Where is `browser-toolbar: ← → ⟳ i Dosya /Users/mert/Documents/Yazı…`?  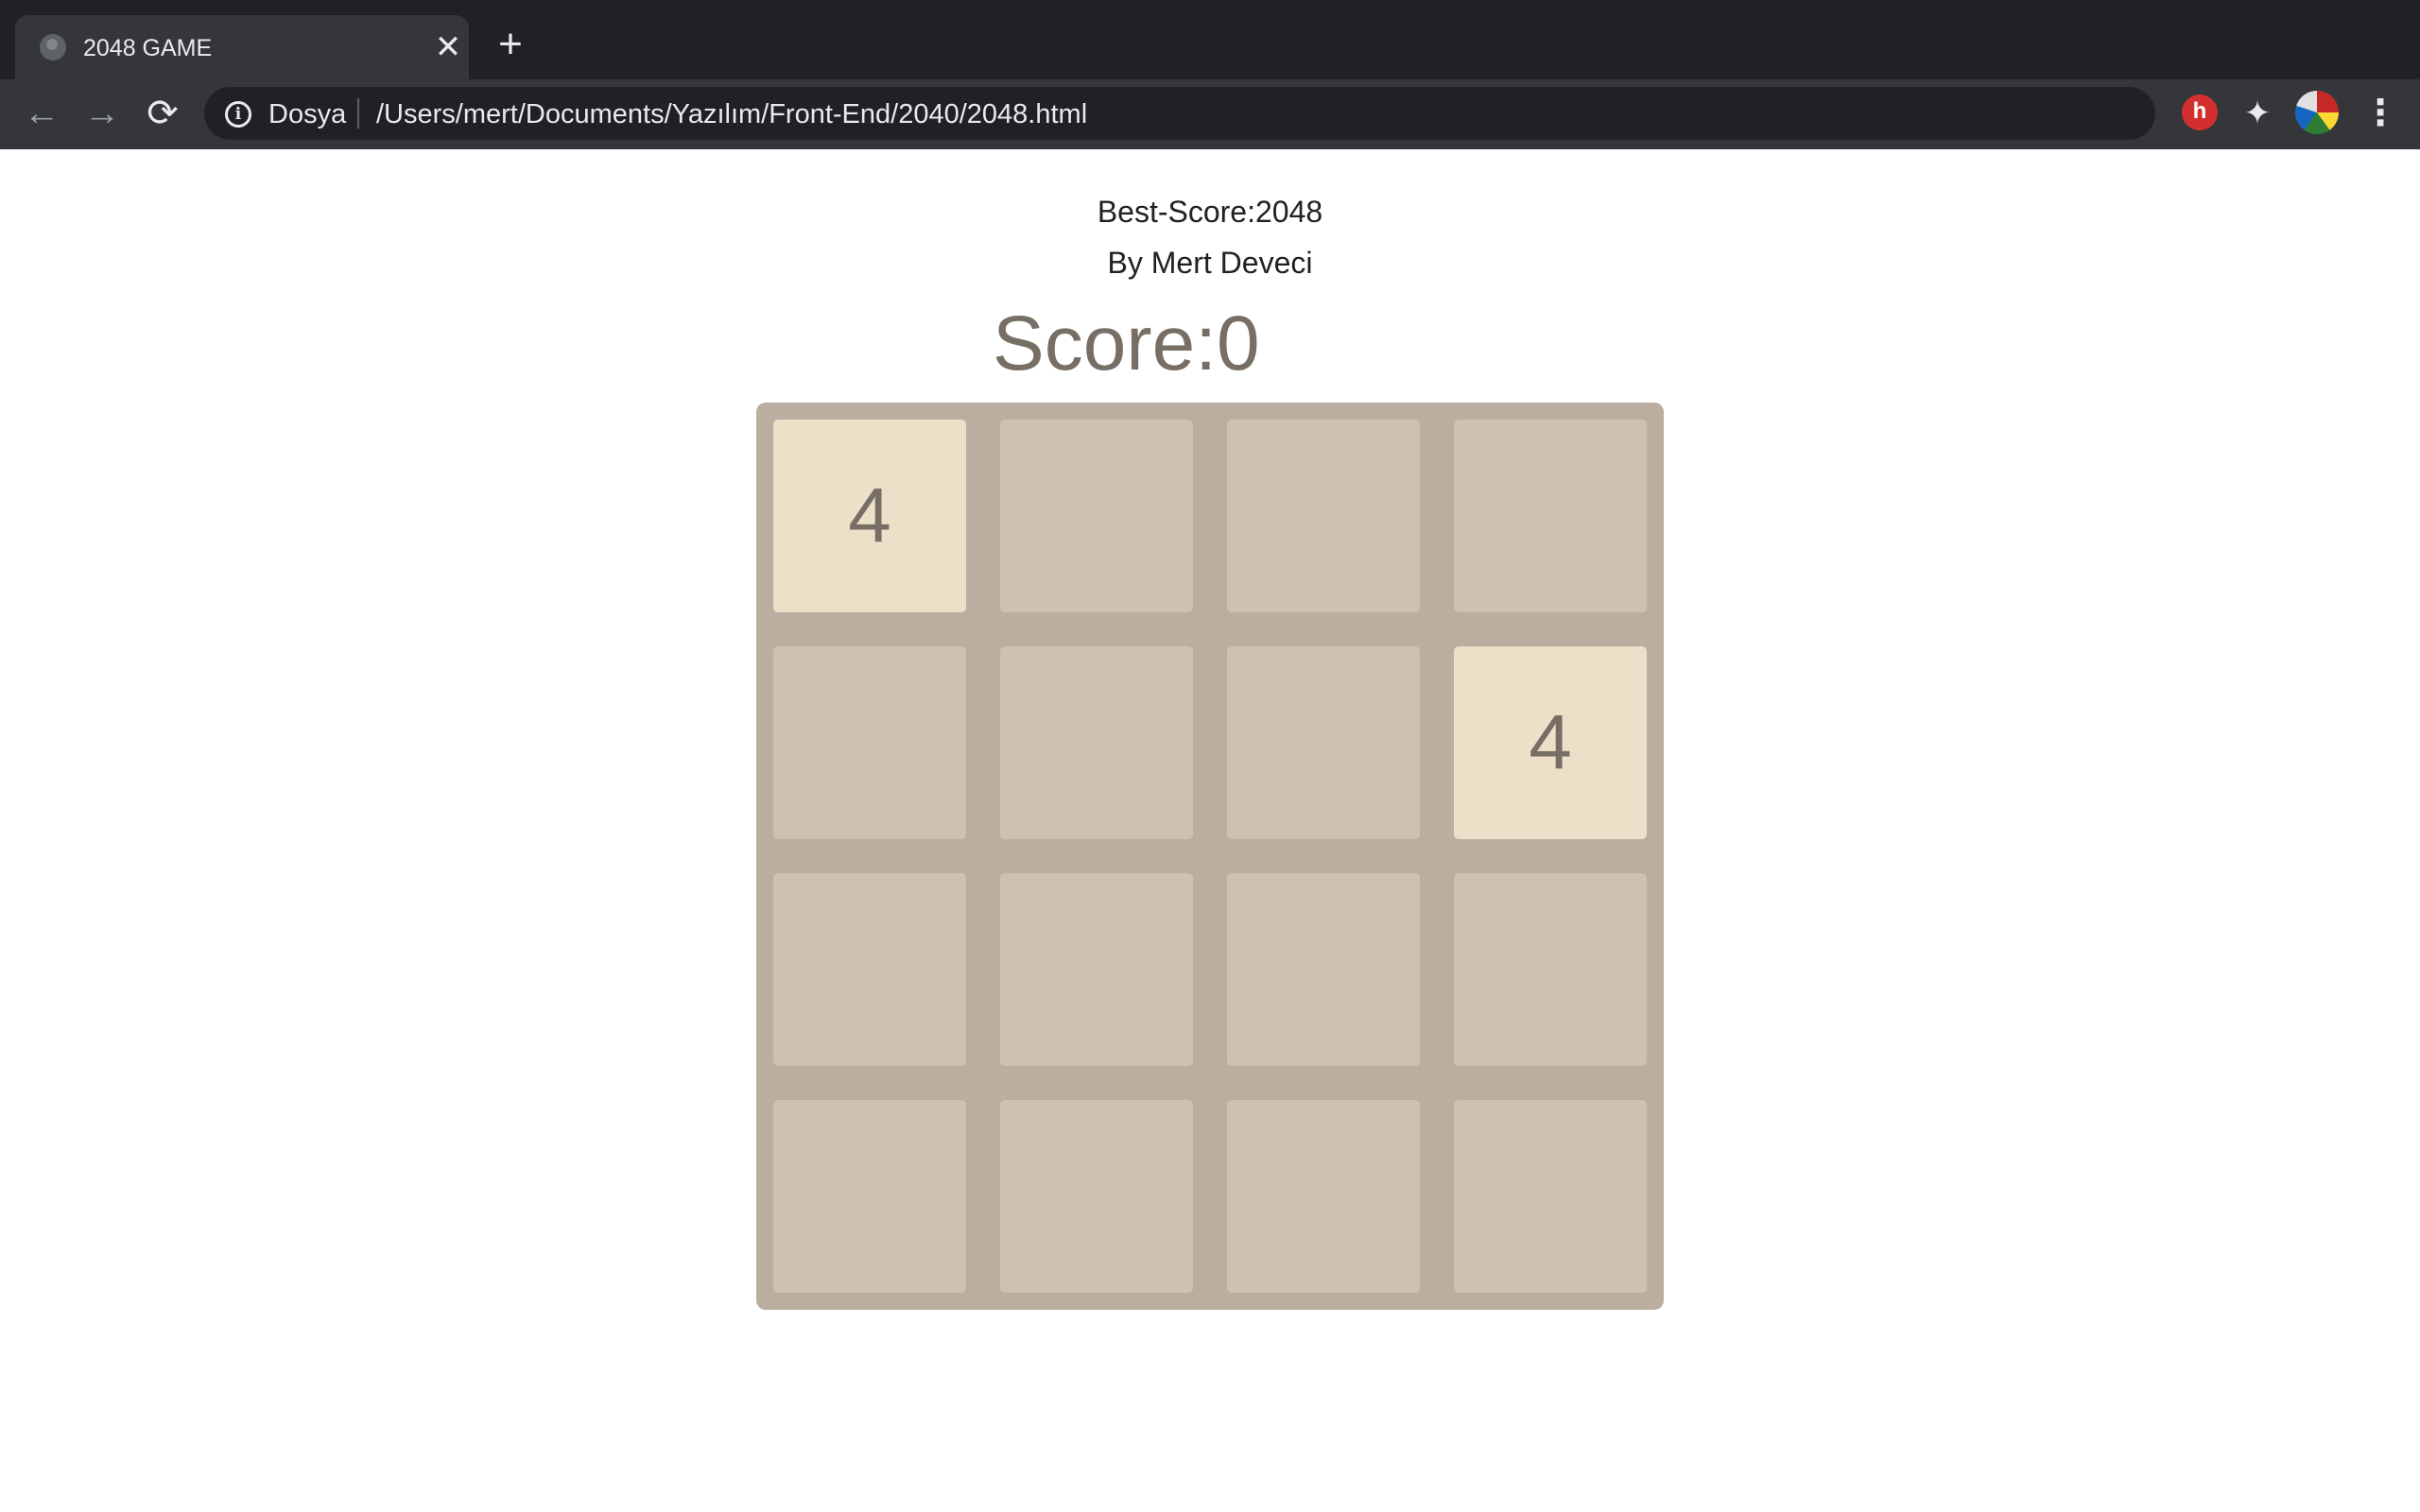 browser-toolbar: ← → ⟳ i Dosya /Users/mert/Documents/Yazı… is located at coordinates (1210, 114).